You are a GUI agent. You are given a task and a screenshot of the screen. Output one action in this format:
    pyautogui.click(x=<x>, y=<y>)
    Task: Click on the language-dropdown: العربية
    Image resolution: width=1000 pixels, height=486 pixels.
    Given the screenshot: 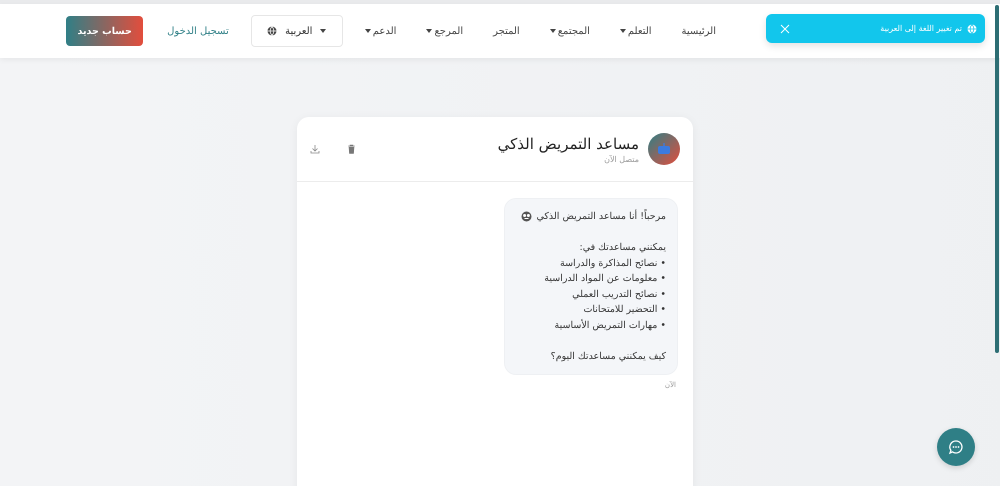 What is the action you would take?
    pyautogui.click(x=296, y=31)
    